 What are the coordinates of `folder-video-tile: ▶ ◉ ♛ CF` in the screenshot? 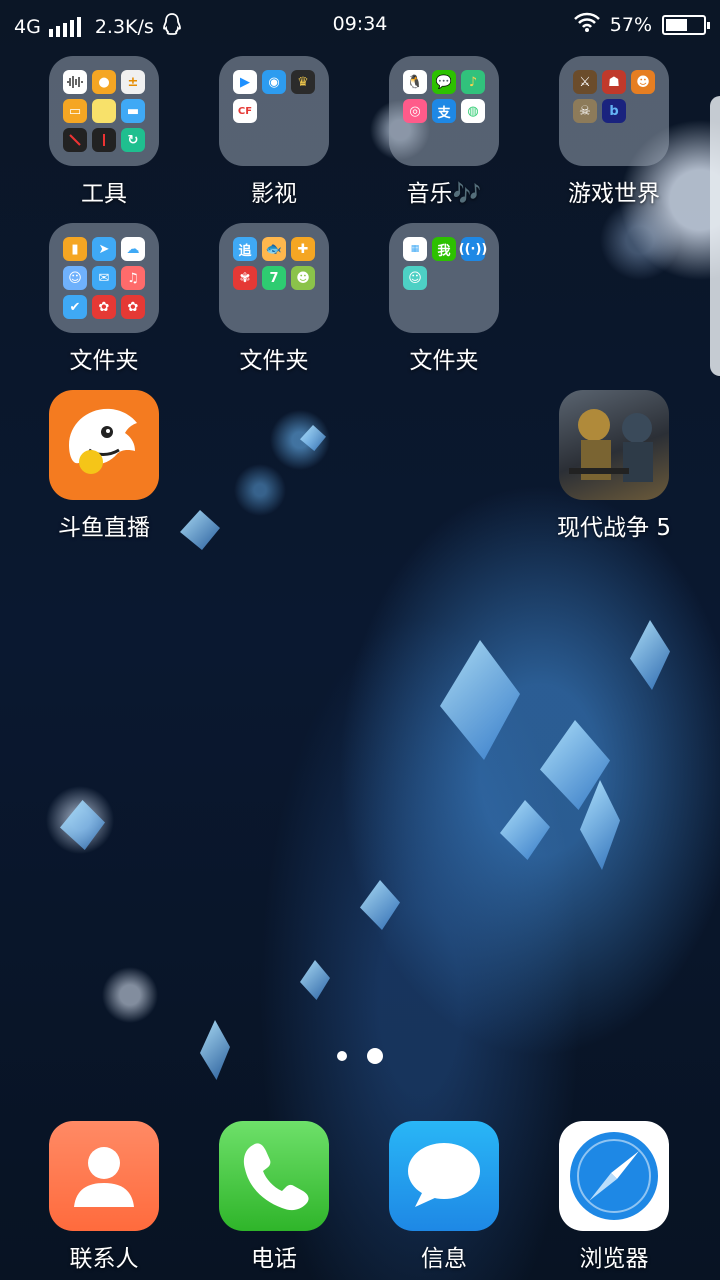 It's located at (274, 111).